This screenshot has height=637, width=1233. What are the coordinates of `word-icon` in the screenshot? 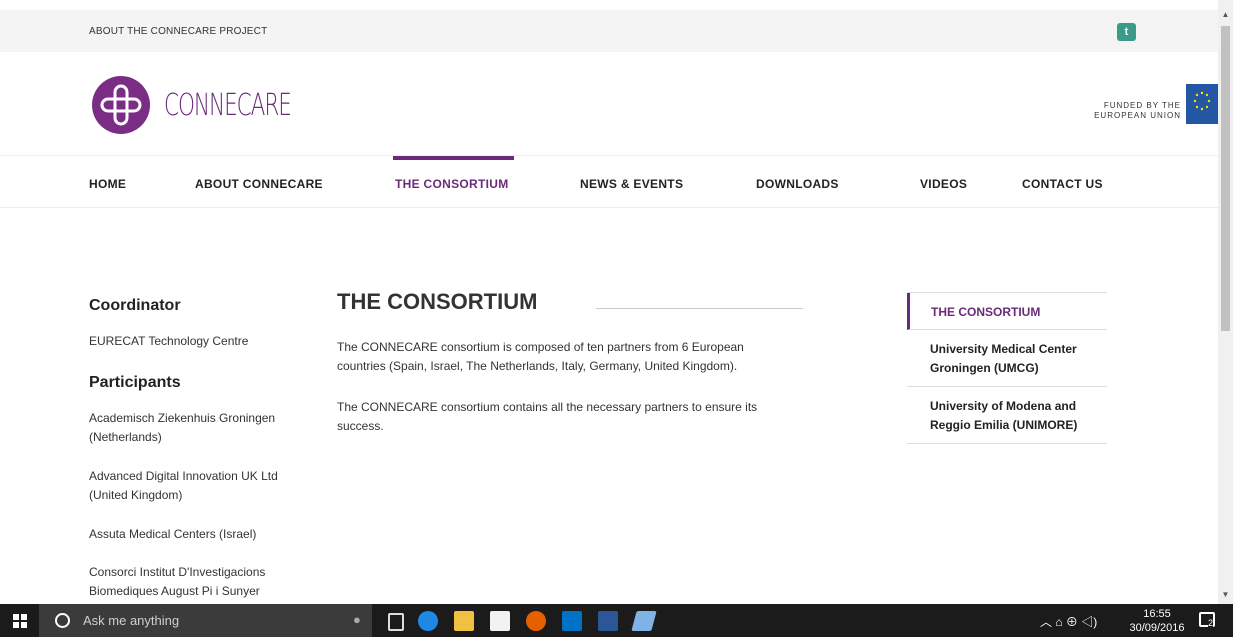 It's located at (608, 621).